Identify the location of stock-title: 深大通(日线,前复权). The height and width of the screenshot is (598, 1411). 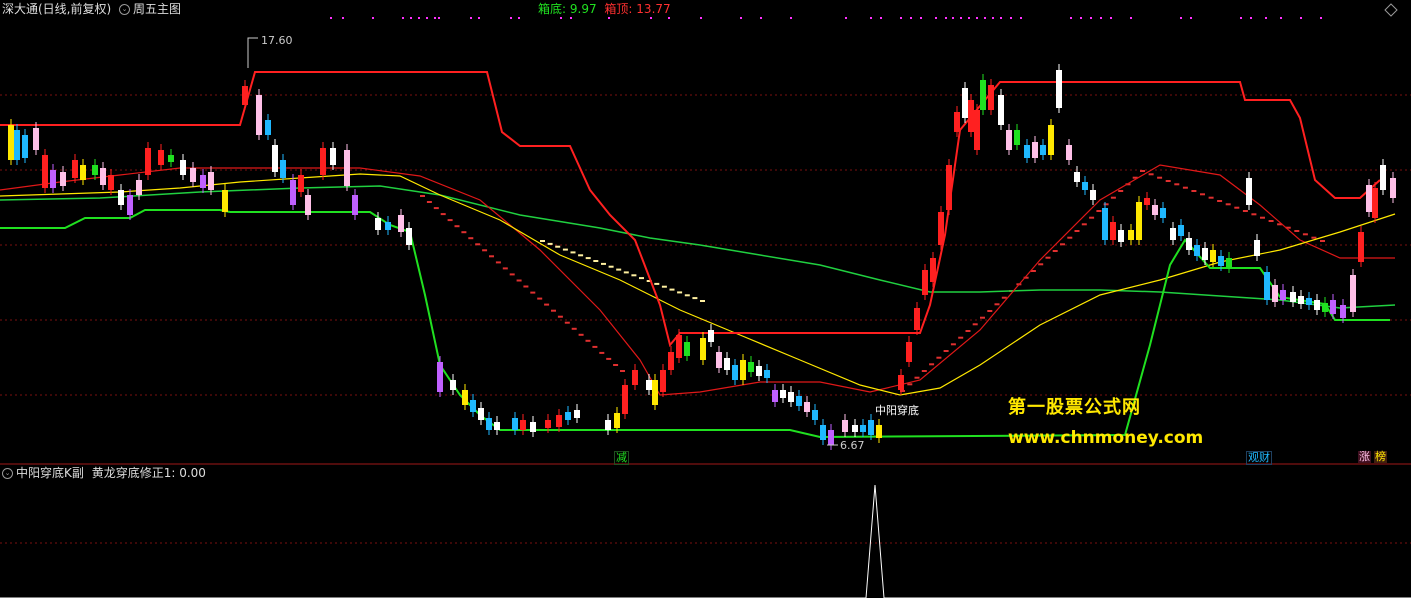
(56, 9).